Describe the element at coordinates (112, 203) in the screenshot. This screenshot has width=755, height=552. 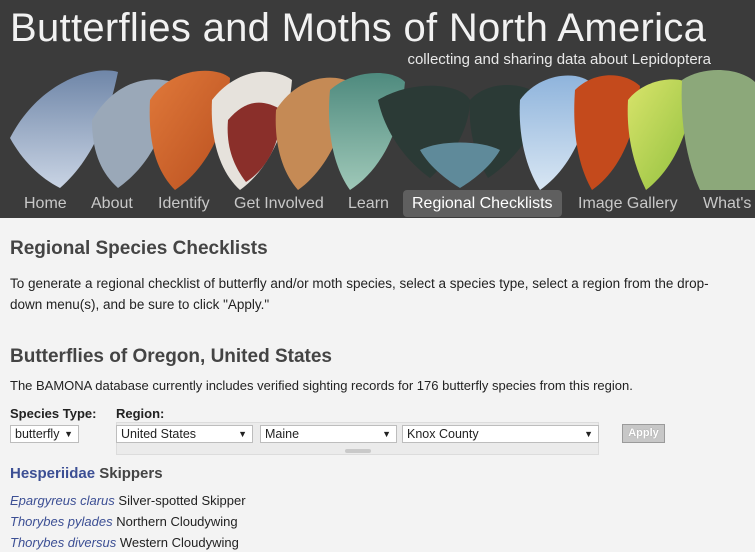
I see `nav-about: About` at that location.